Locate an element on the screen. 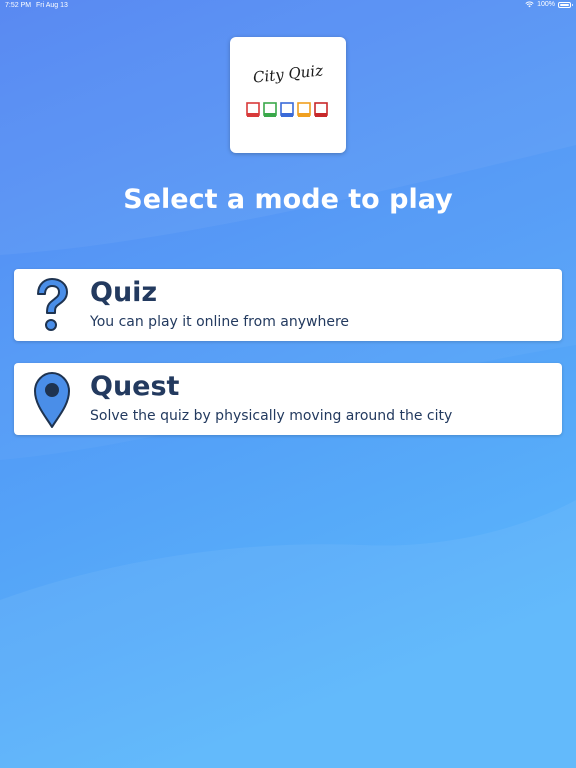 This screenshot has width=576, height=768. battery-percent: 100% is located at coordinates (546, 4).